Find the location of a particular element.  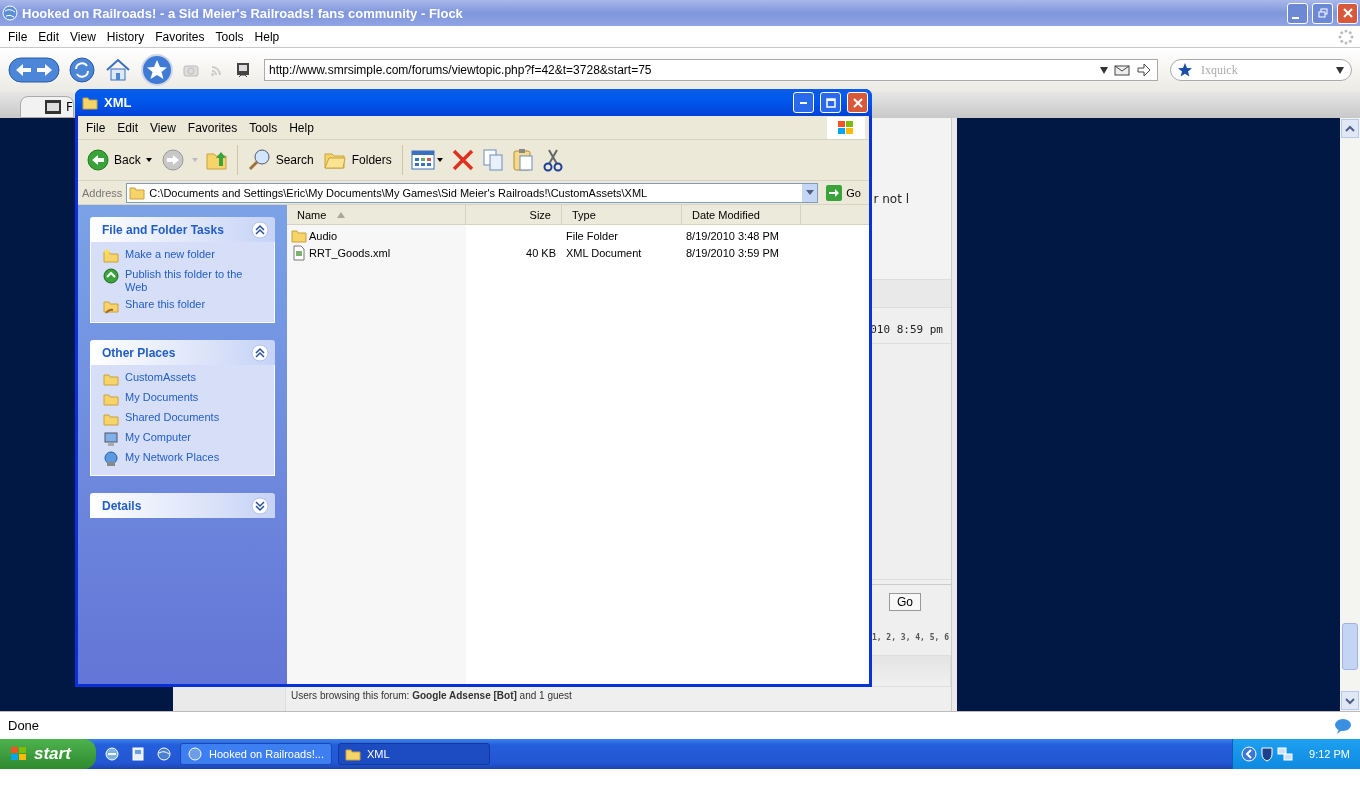

chevron-icon is located at coordinates (260, 229).